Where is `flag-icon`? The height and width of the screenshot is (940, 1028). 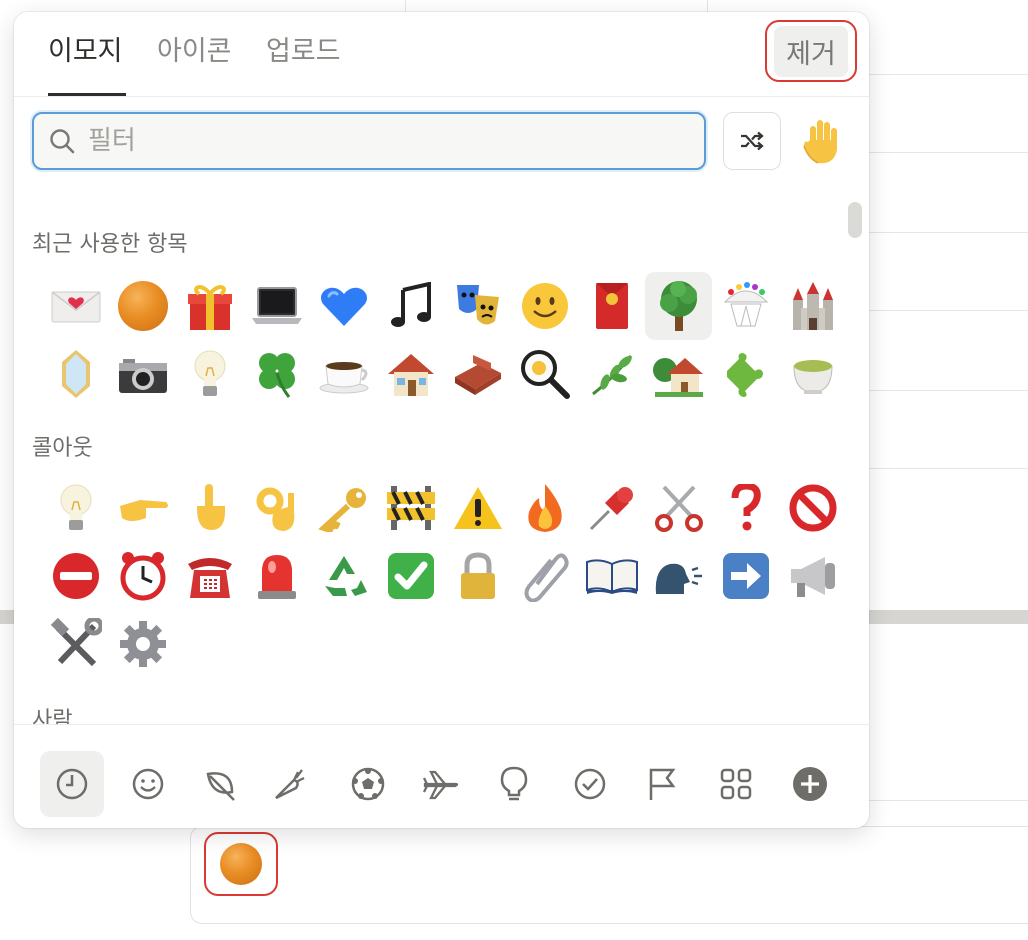 flag-icon is located at coordinates (662, 784).